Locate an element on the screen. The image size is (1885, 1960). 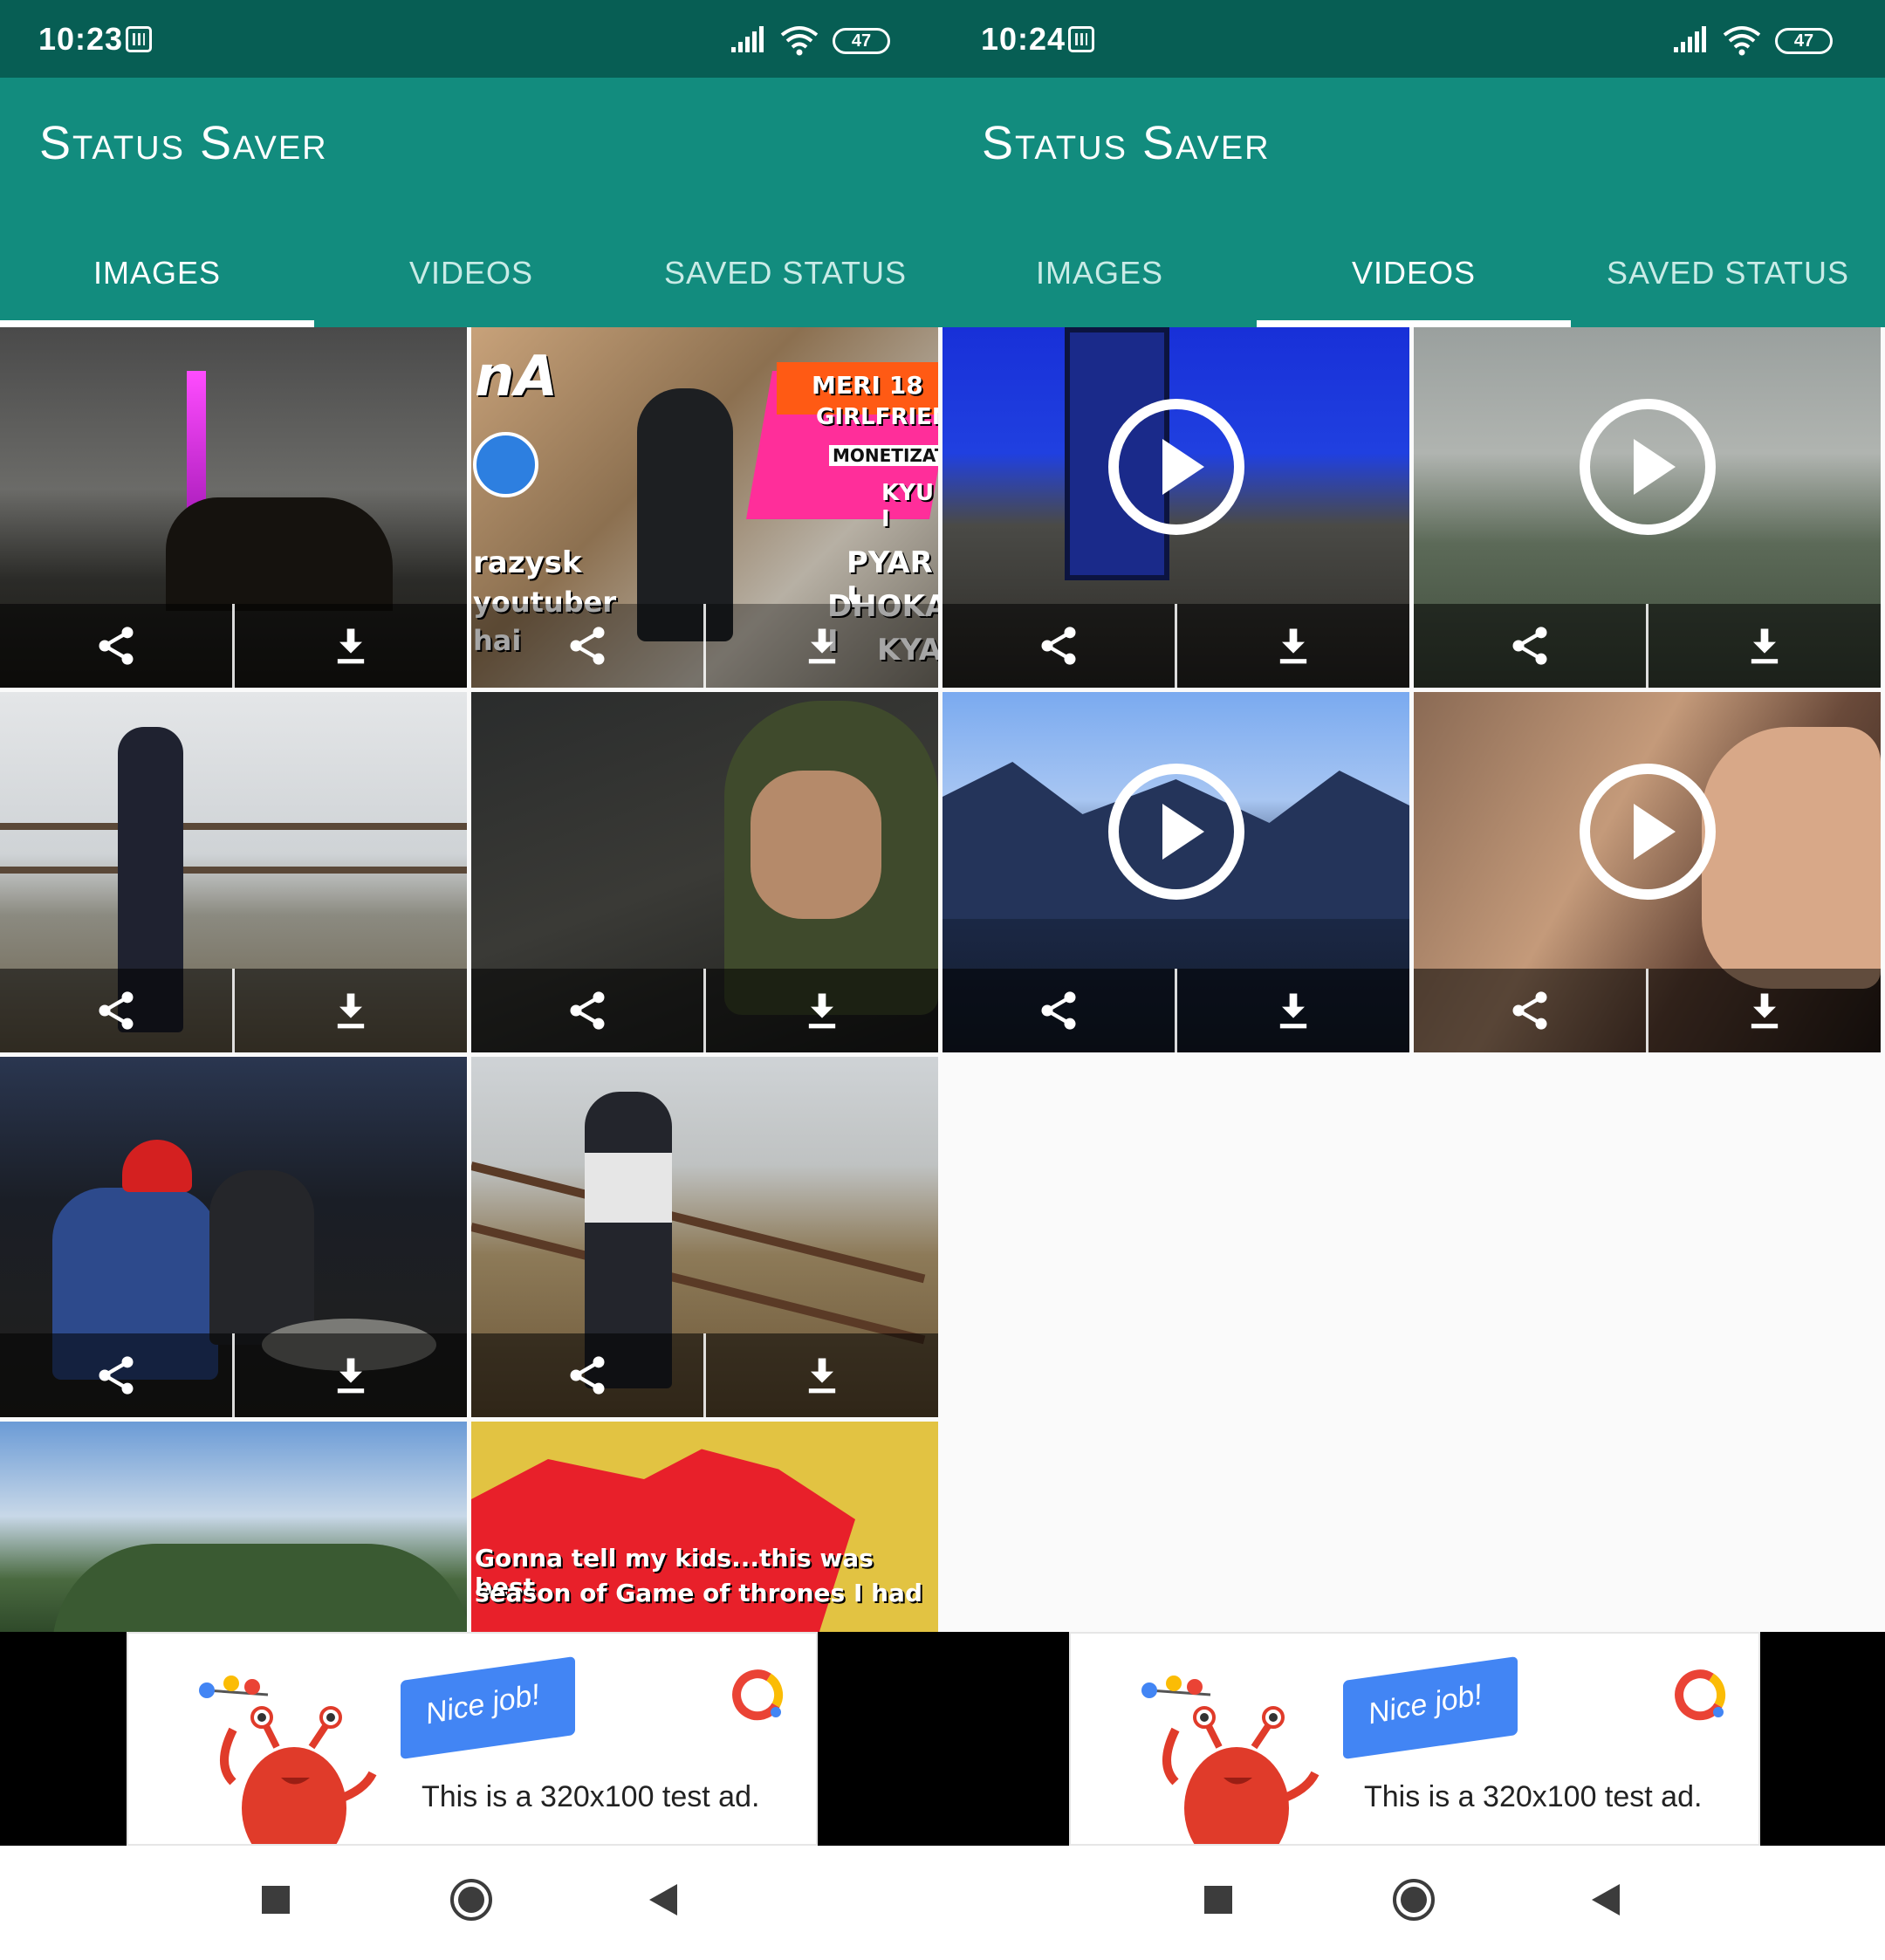
ad-banner-area: Nice job! This is a 320x100 test ad. is located at coordinates (1414, 1739).